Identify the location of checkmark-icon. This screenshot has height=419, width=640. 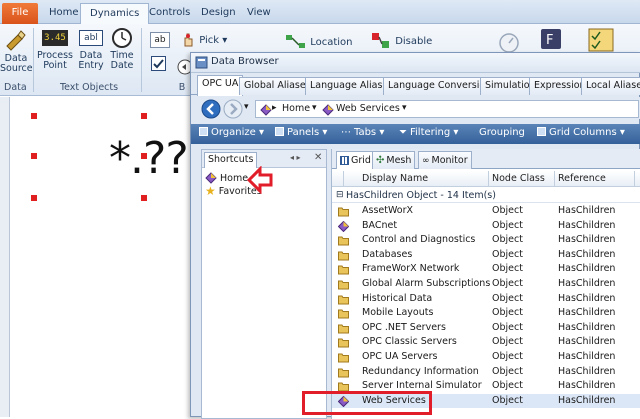
(158, 64).